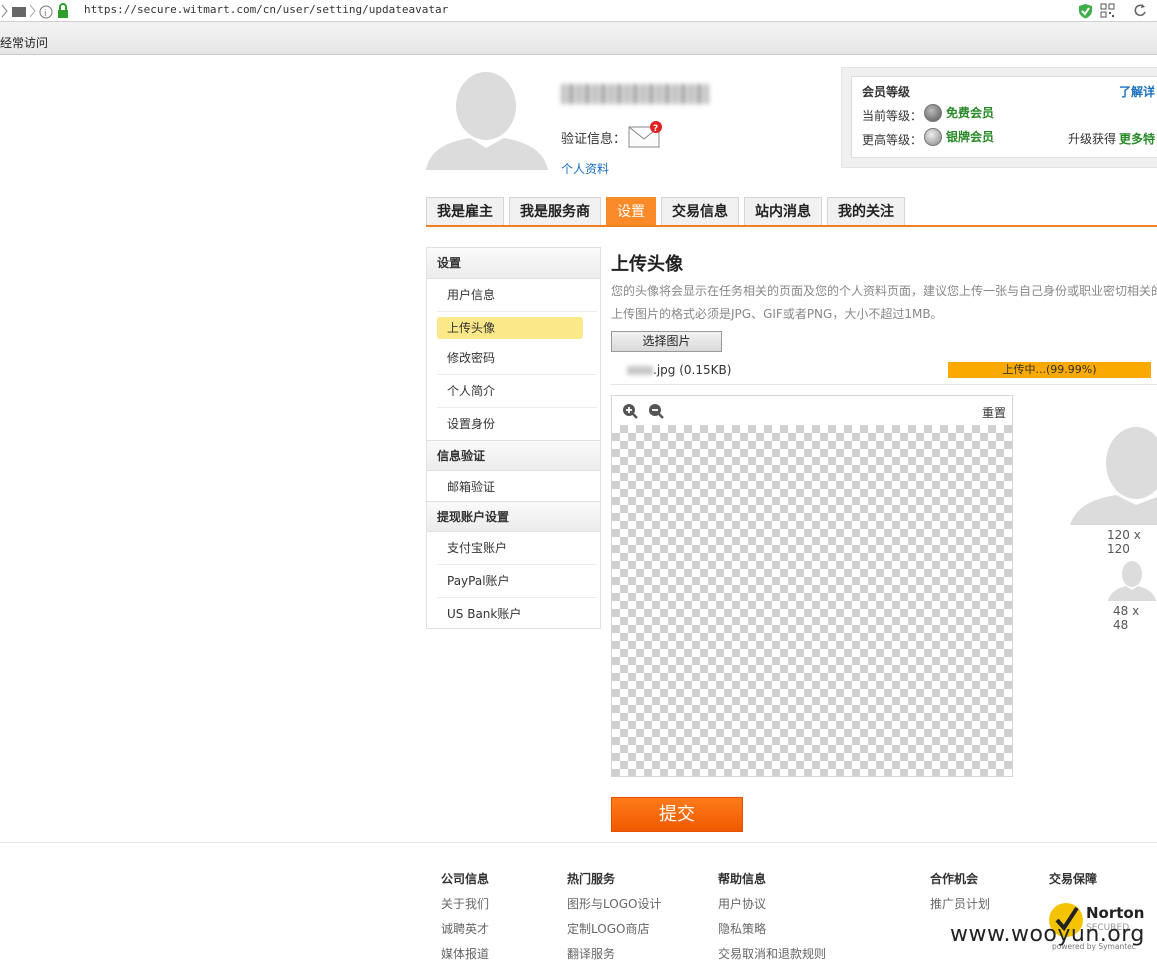 Image resolution: width=1157 pixels, height=962 pixels. I want to click on preview-small-label: 48 x 48, so click(1126, 618).